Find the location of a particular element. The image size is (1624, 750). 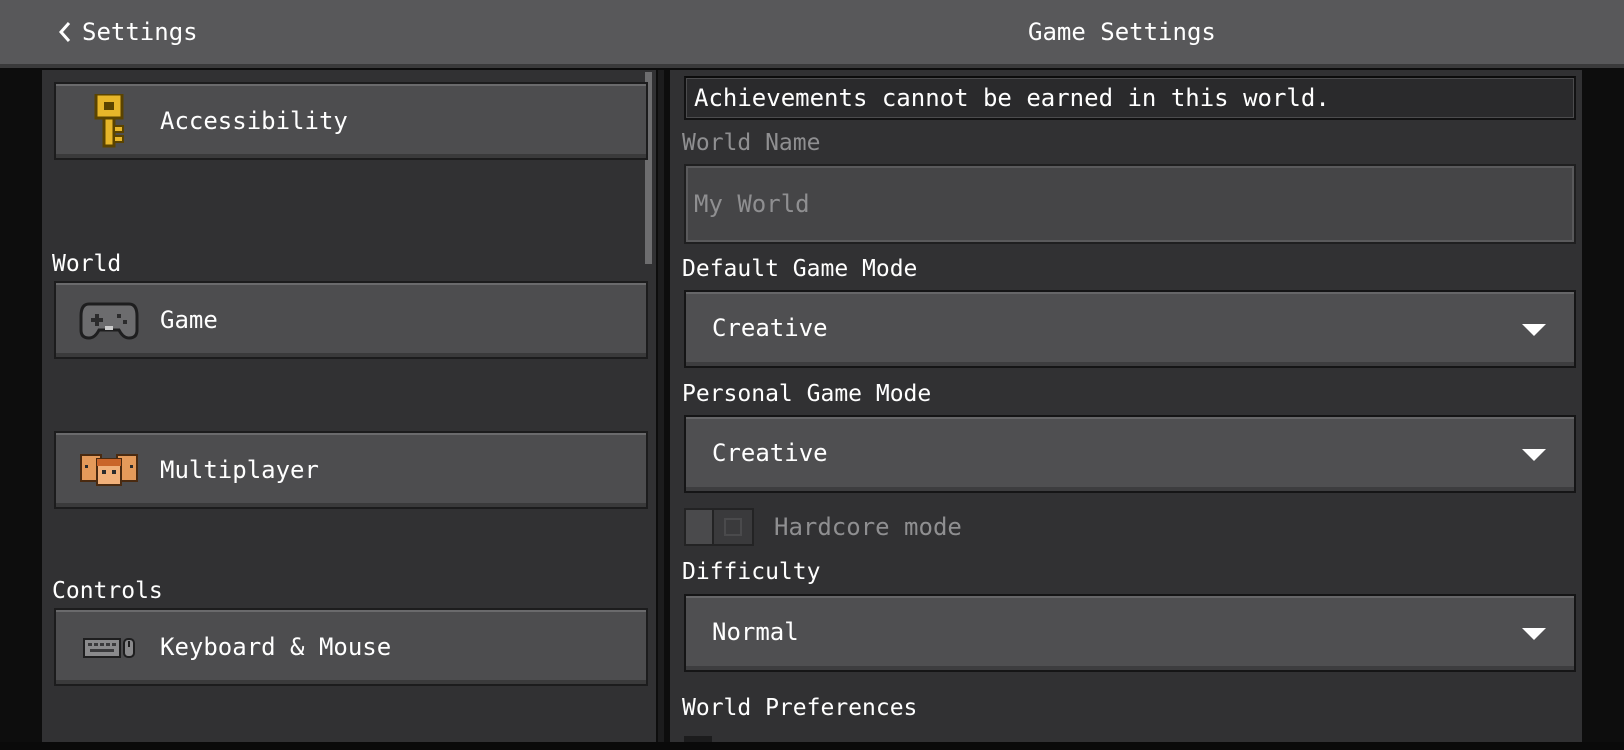

sidebar-item-label: Multiplayer is located at coordinates (239, 470).